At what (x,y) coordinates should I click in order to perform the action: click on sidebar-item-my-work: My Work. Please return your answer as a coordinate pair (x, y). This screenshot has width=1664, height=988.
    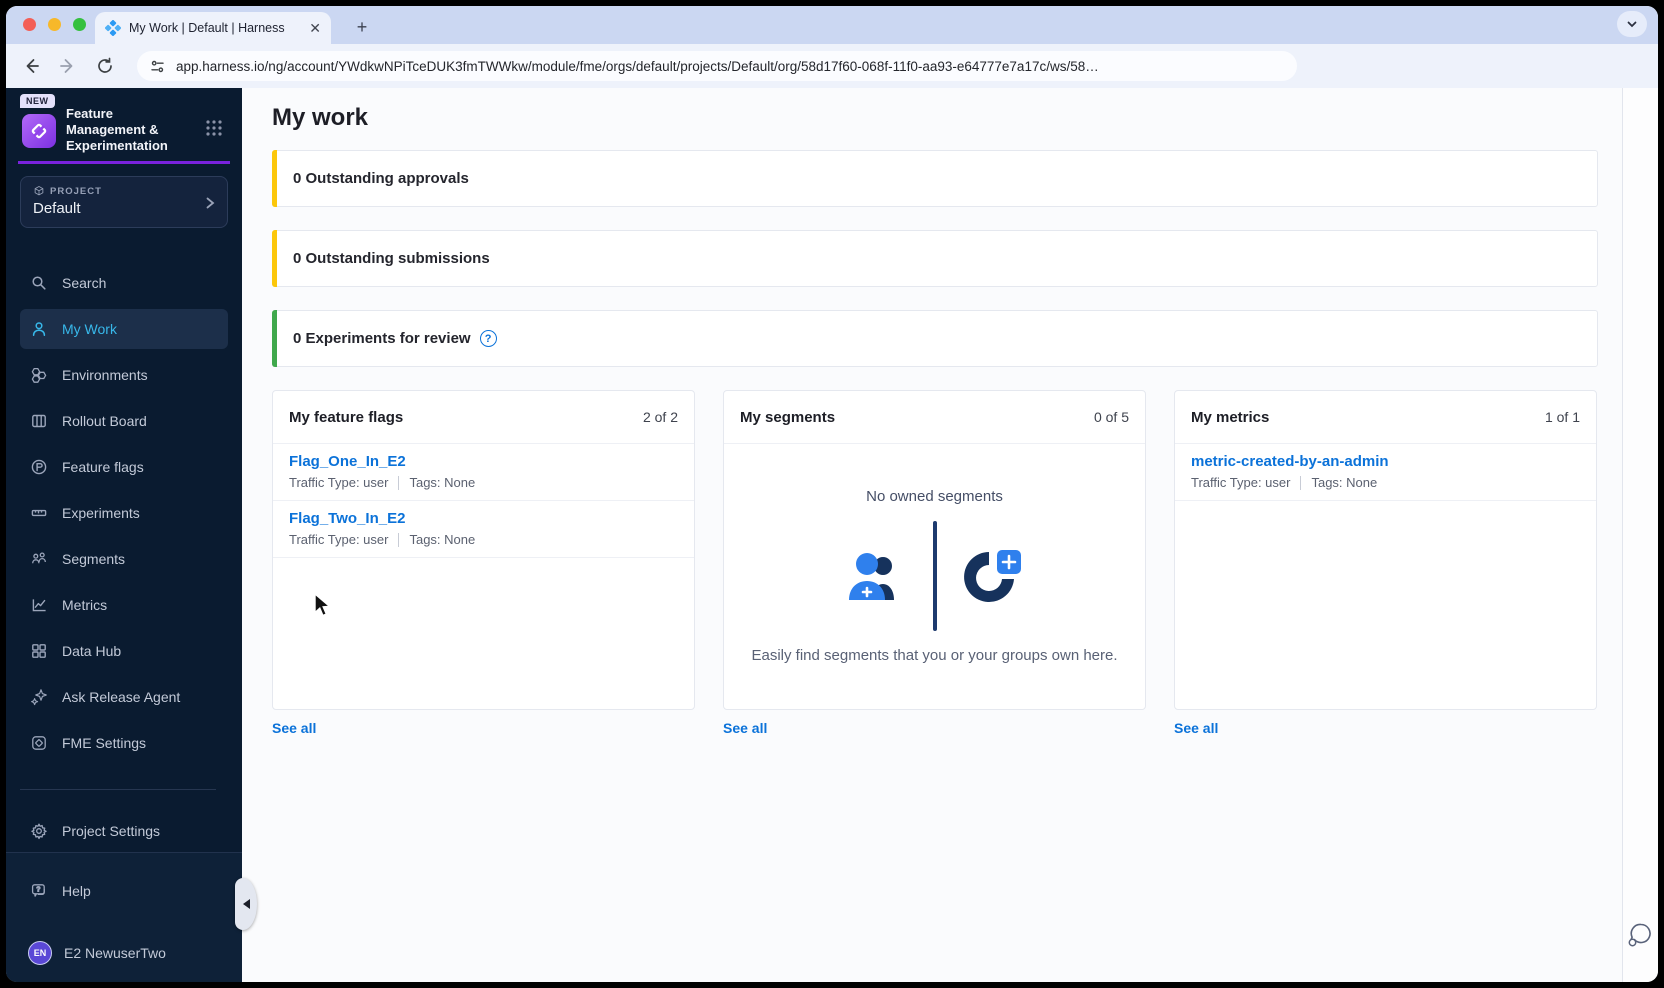
    Looking at the image, I should click on (124, 329).